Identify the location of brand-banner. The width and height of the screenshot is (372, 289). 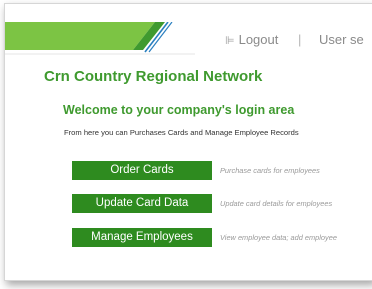
(100, 38).